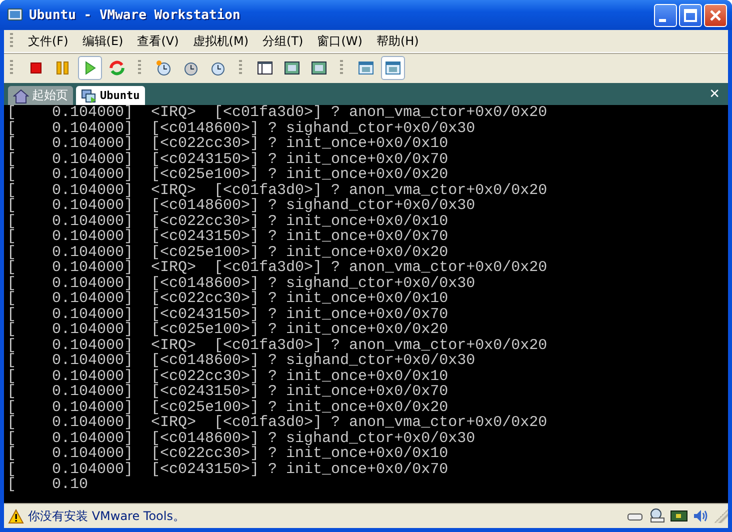 Image resolution: width=732 pixels, height=532 pixels. What do you see at coordinates (110, 95) in the screenshot?
I see `tab: Ubuntu` at bounding box center [110, 95].